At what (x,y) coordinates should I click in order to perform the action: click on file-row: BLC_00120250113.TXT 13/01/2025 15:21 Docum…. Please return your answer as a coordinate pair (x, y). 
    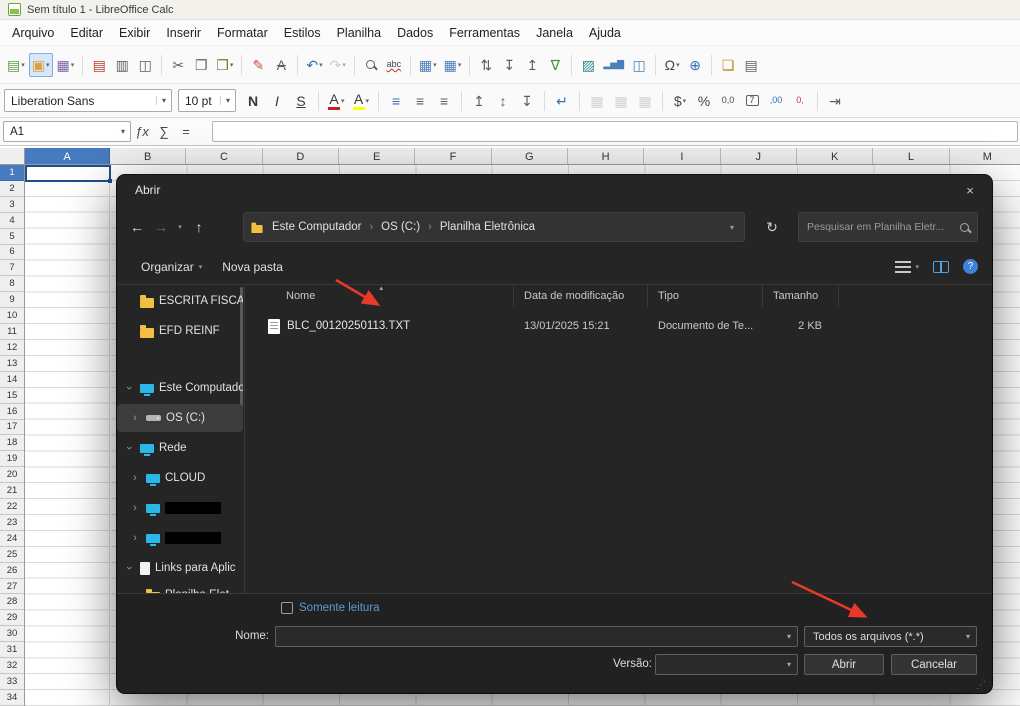
    Looking at the image, I should click on (619, 326).